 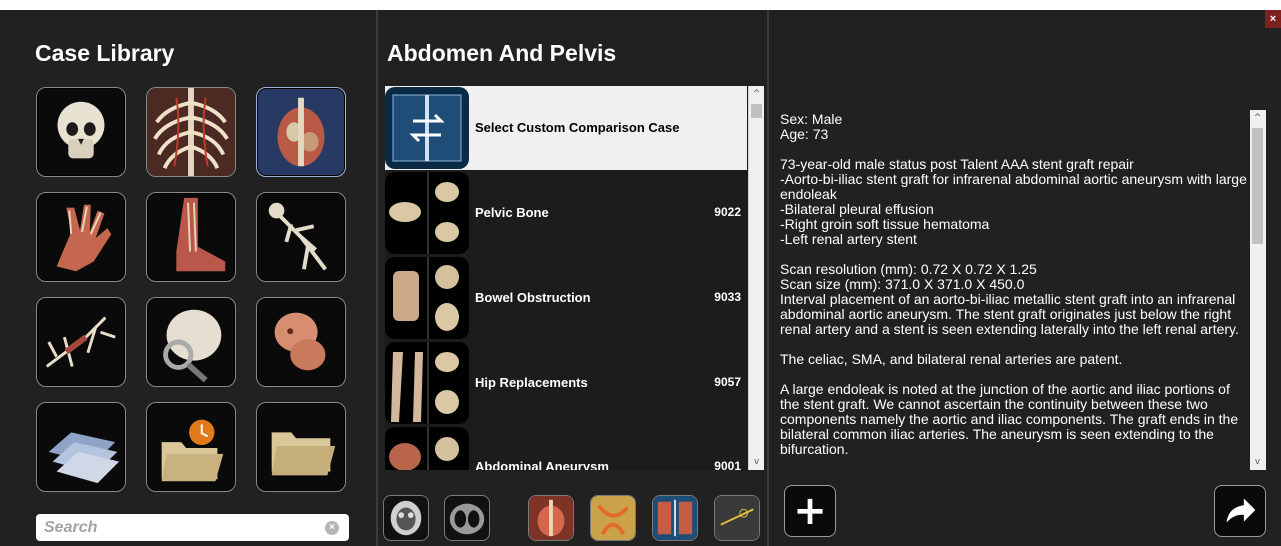 I want to click on tile-fetus, so click(x=301, y=342).